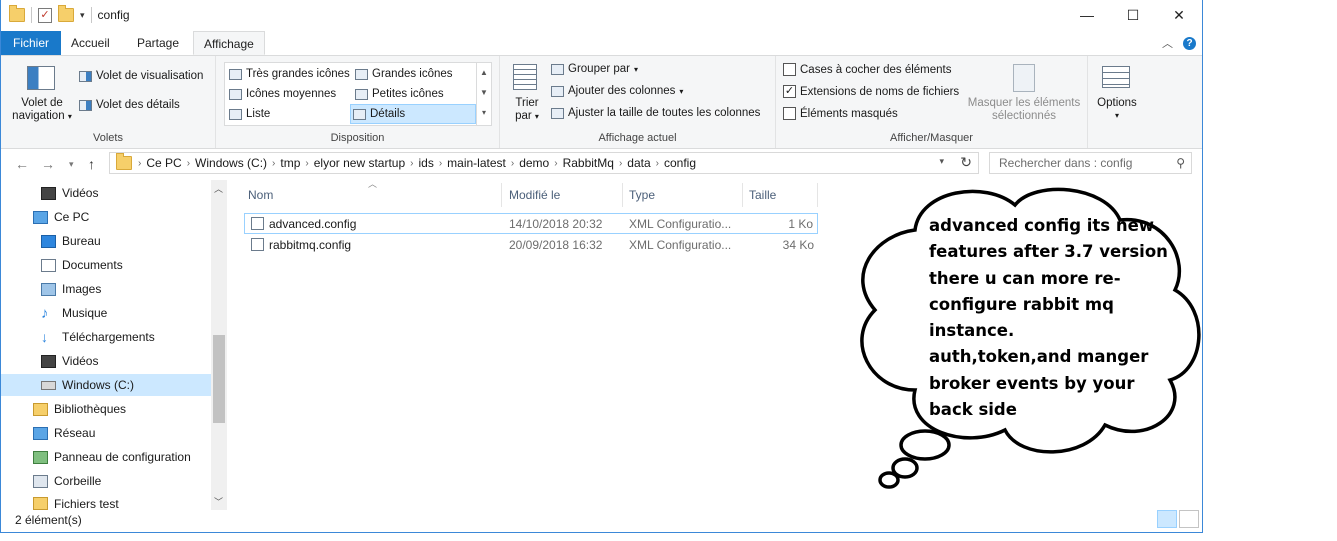 This screenshot has height=541, width=1337. I want to click on document-icon, so click(48, 265).